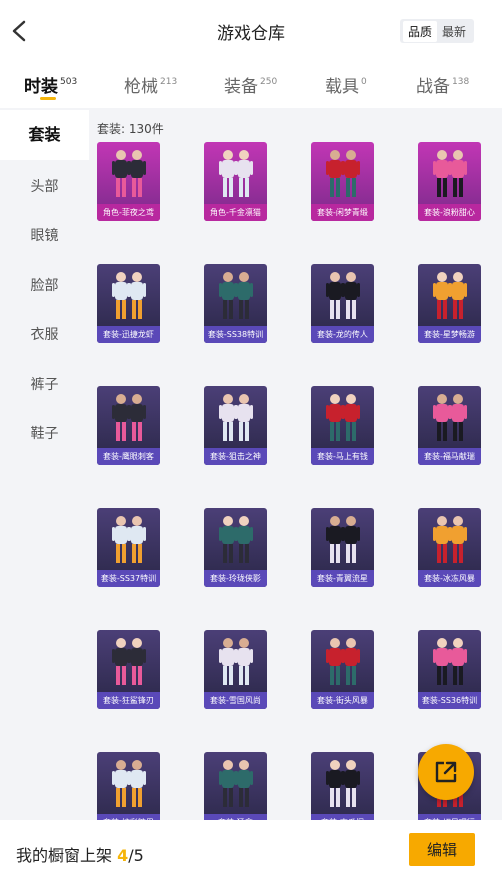  I want to click on item-card: 角色-千金凛猫, so click(235, 181).